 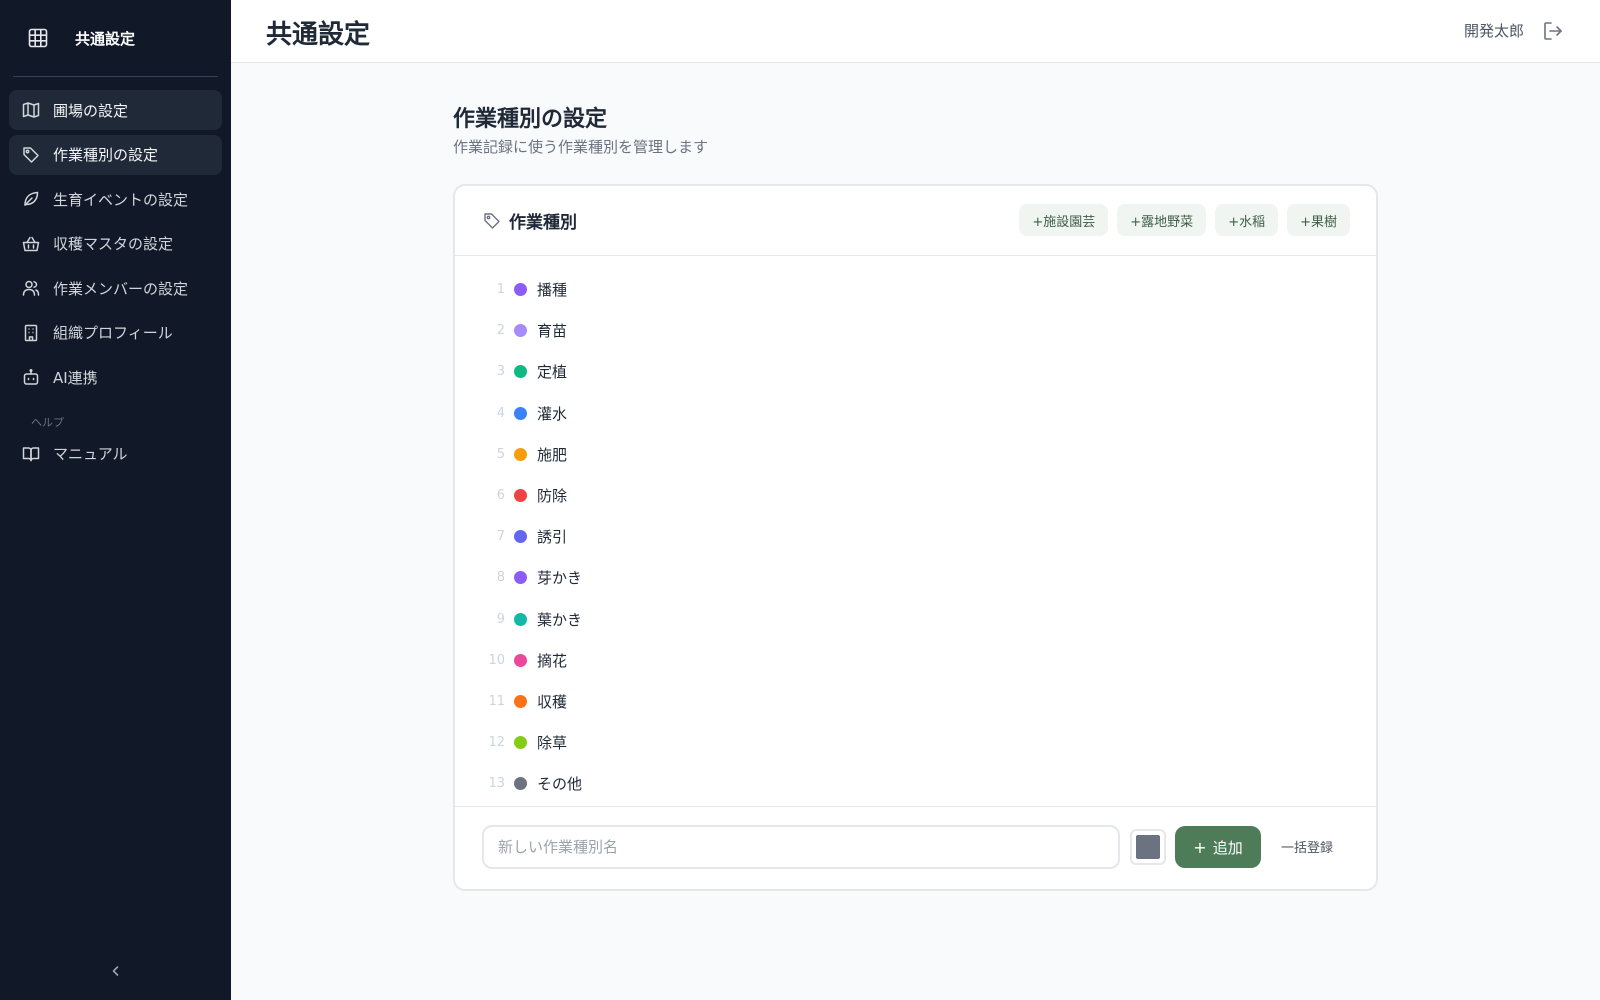 I want to click on sidebar-item-label: 生育イベントの設定, so click(x=121, y=199).